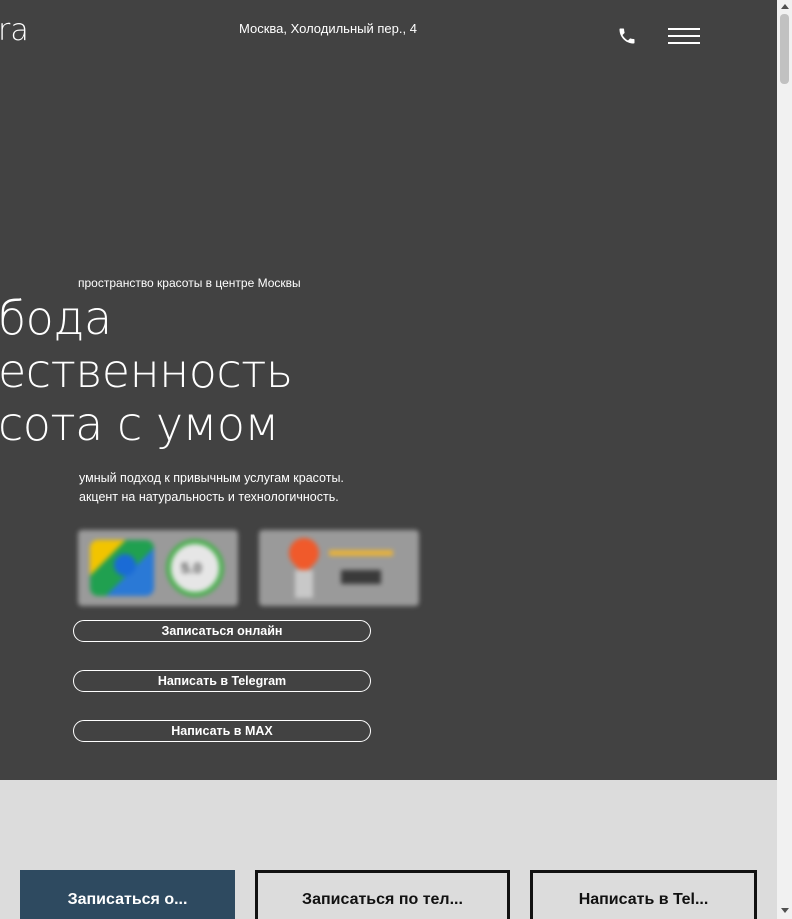 This screenshot has width=792, height=919. I want to click on badge-label-block, so click(361, 577).